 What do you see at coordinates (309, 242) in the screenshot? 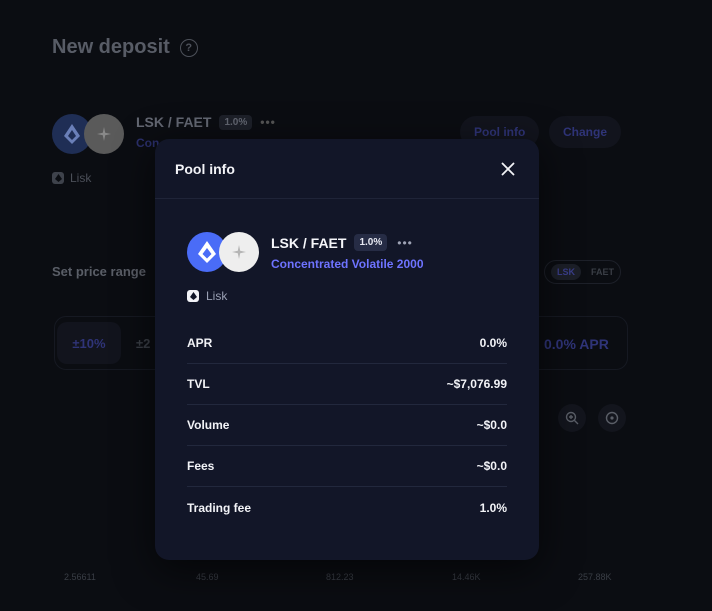
I see `pair-name: LSK / FAET` at bounding box center [309, 242].